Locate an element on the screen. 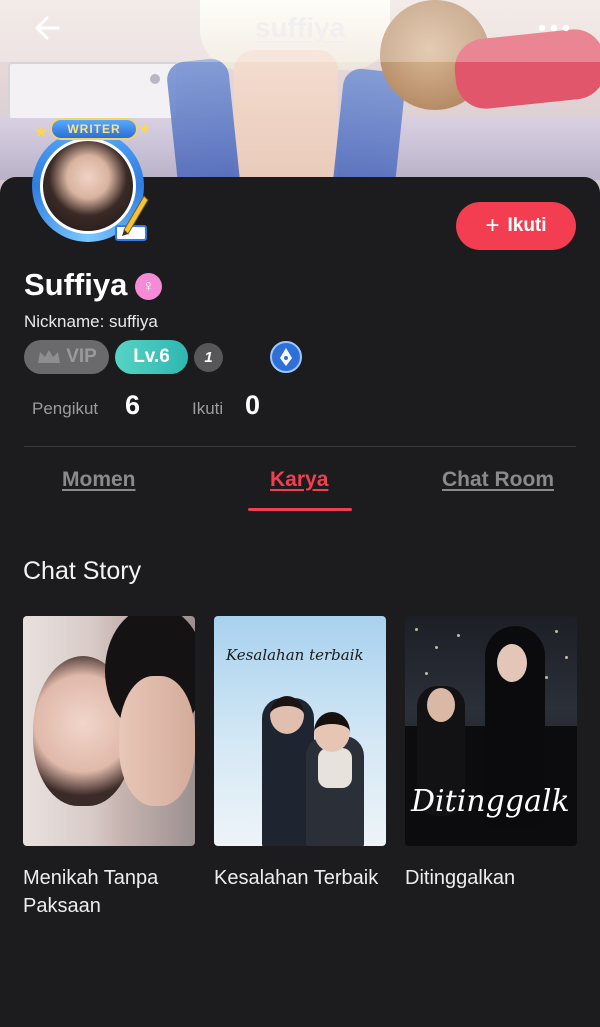 The image size is (600, 1027). level-badge: Lv.6 is located at coordinates (151, 357).